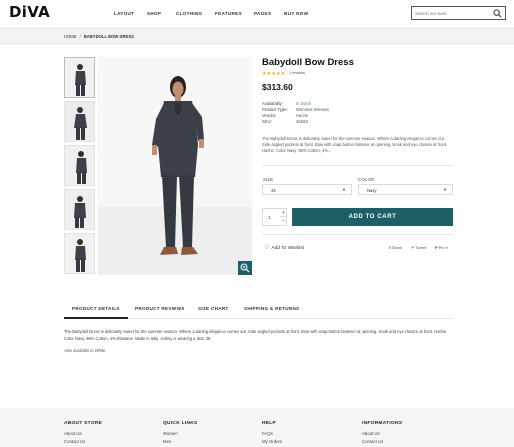 Image resolution: width=514 pixels, height=447 pixels. What do you see at coordinates (70, 36) in the screenshot?
I see `breadcrumb-home: HOME` at bounding box center [70, 36].